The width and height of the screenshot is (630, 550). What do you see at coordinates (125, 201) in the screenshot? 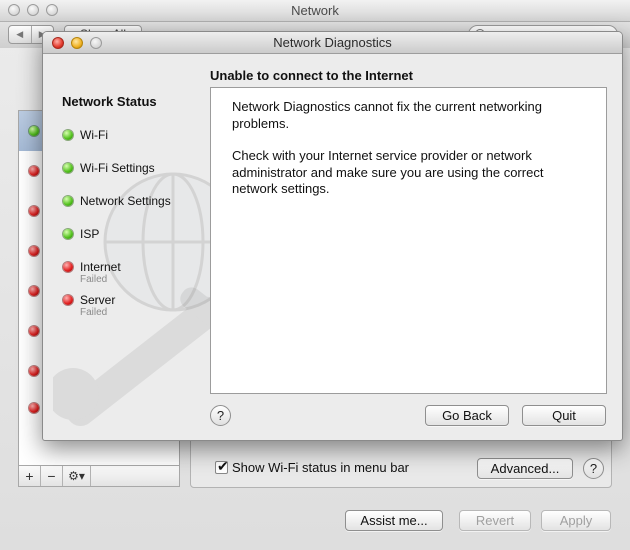
I see `step-label: Network Settings` at bounding box center [125, 201].